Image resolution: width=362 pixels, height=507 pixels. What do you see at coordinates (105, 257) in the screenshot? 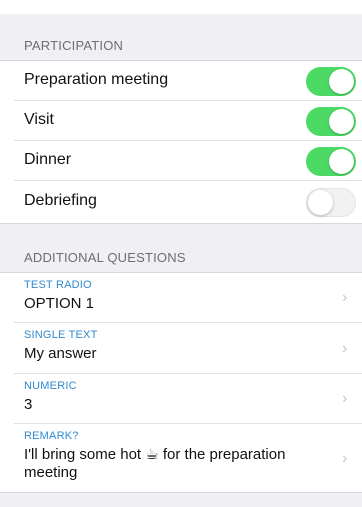
I see `additional-questions-header-label: ADDITIONAL QUESTIONS` at bounding box center [105, 257].